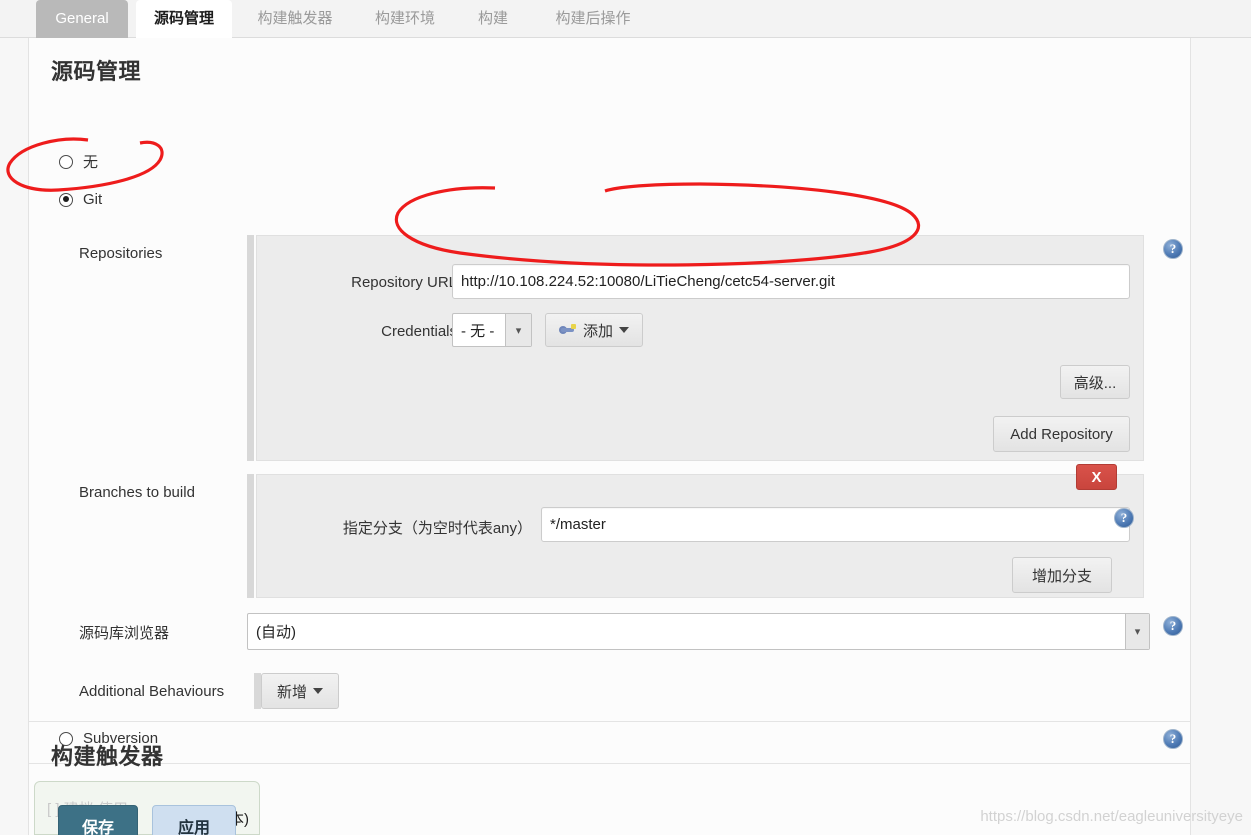 The height and width of the screenshot is (835, 1251). I want to click on triggers-section-divider, so click(609, 763).